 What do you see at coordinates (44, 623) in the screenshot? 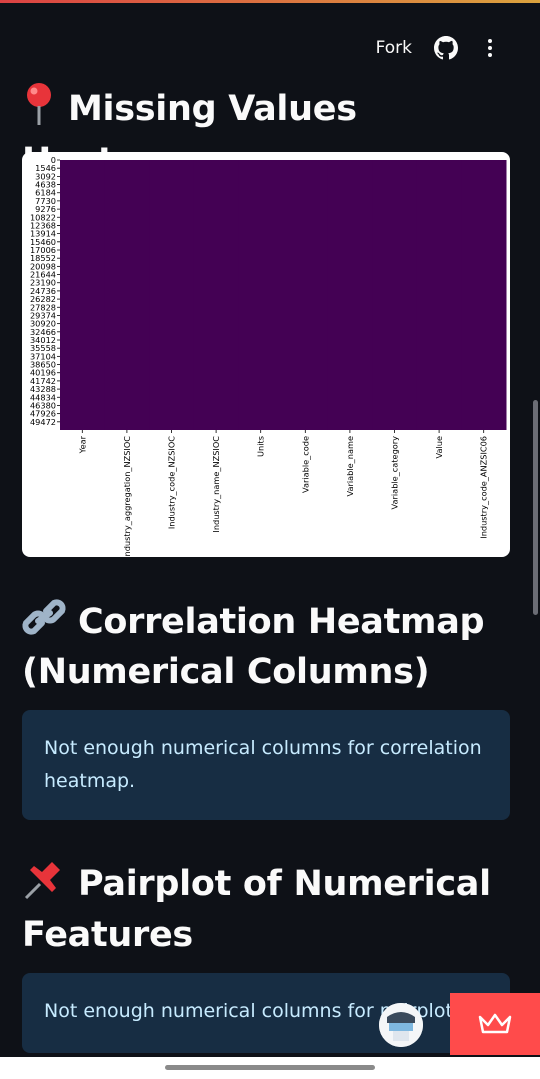
I see `link-icon` at bounding box center [44, 623].